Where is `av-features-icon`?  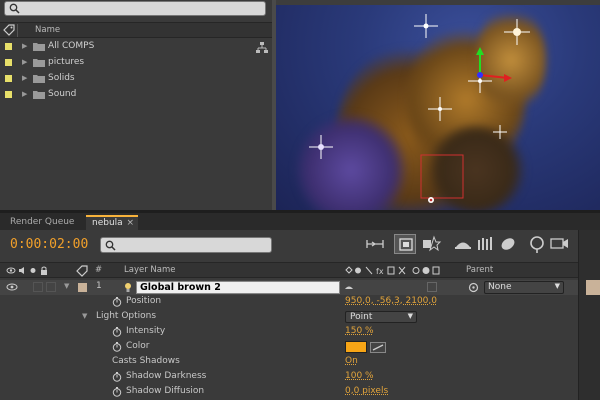 av-features-icon is located at coordinates (30, 272).